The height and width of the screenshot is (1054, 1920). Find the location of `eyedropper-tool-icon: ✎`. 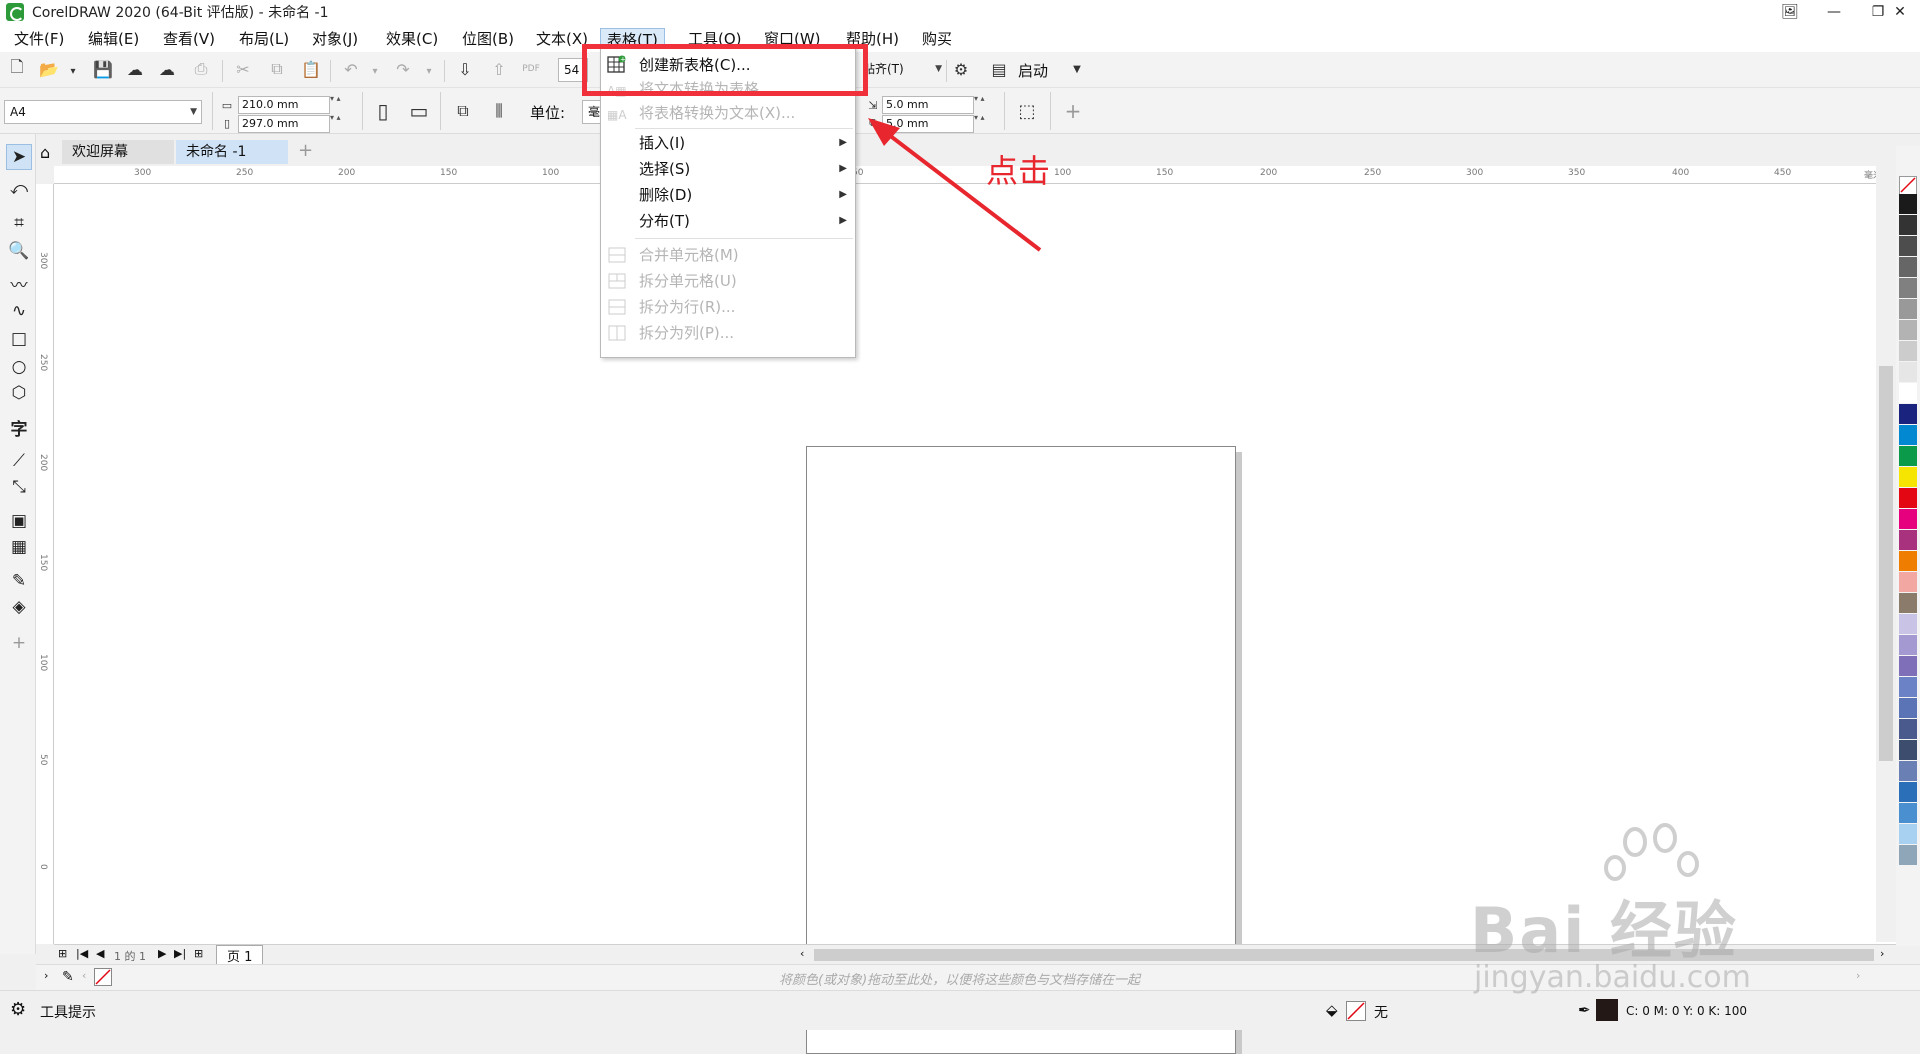

eyedropper-tool-icon: ✎ is located at coordinates (19, 581).